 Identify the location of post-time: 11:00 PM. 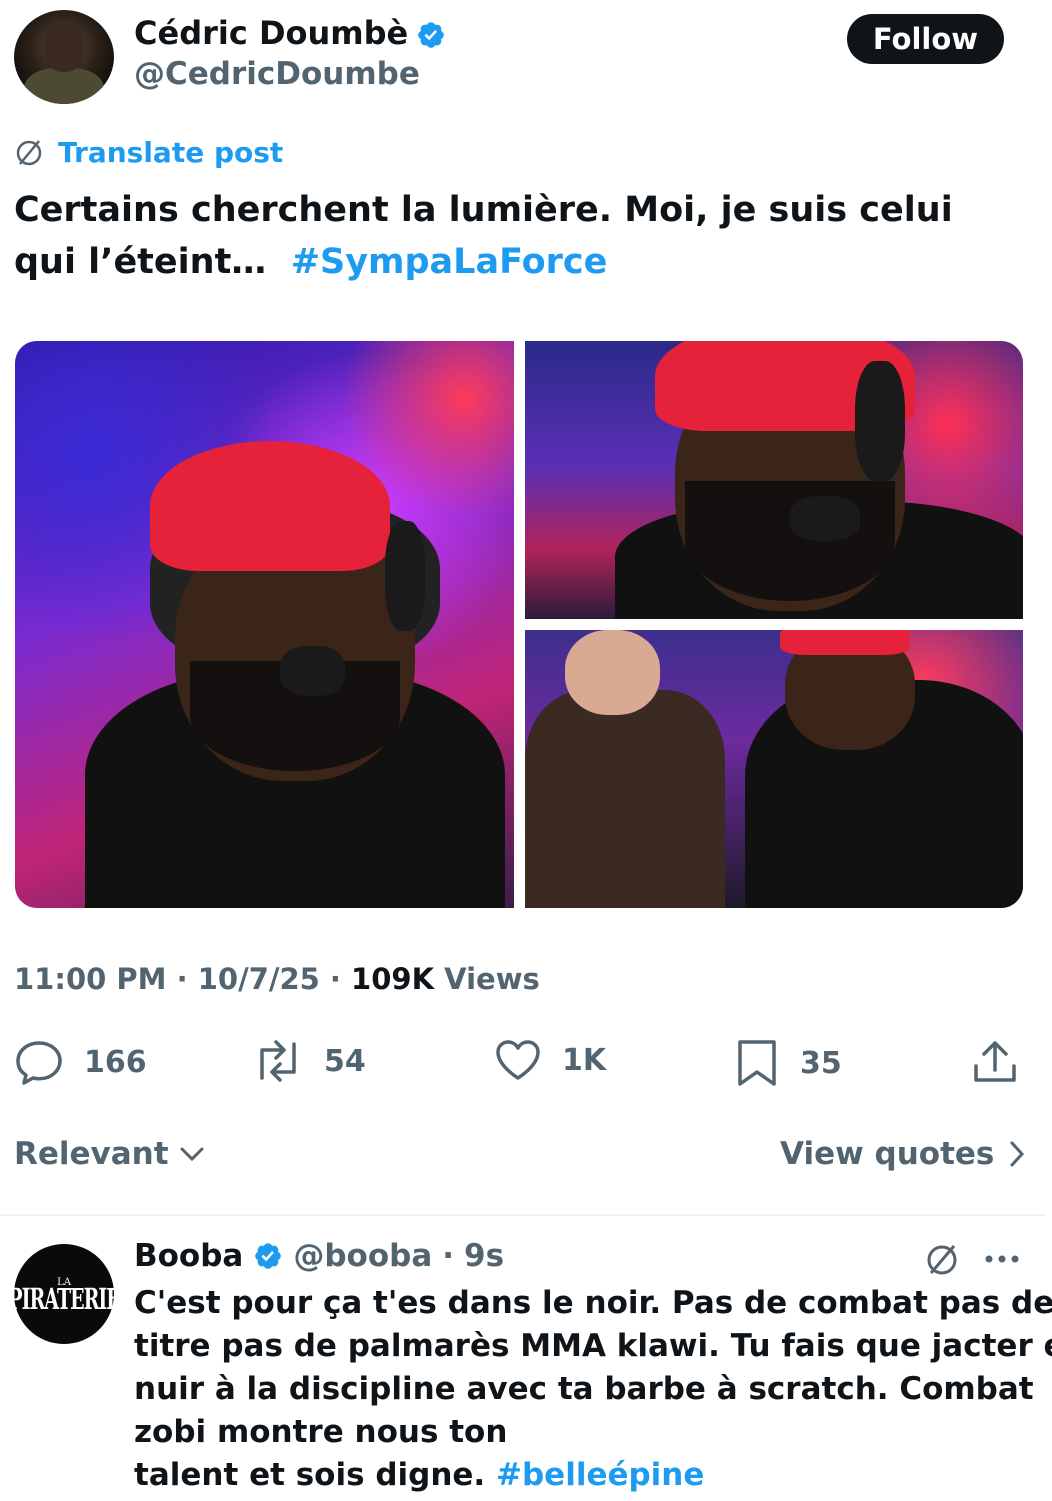
(90, 979).